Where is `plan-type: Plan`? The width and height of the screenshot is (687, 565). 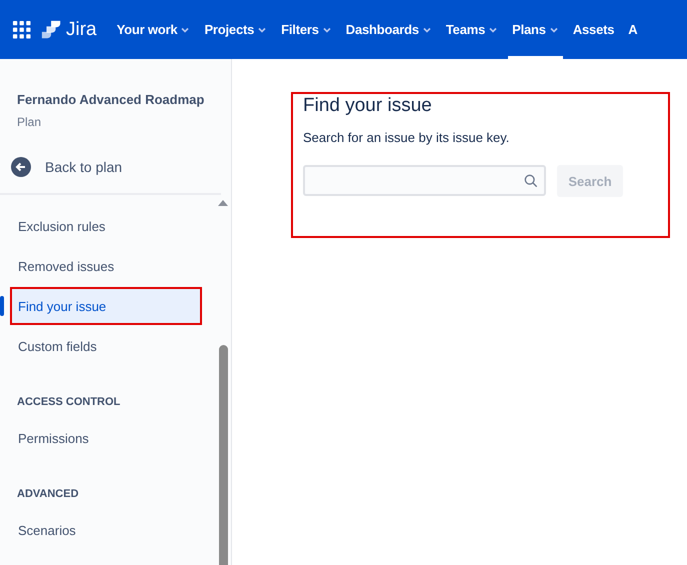
plan-type: Plan is located at coordinates (29, 122).